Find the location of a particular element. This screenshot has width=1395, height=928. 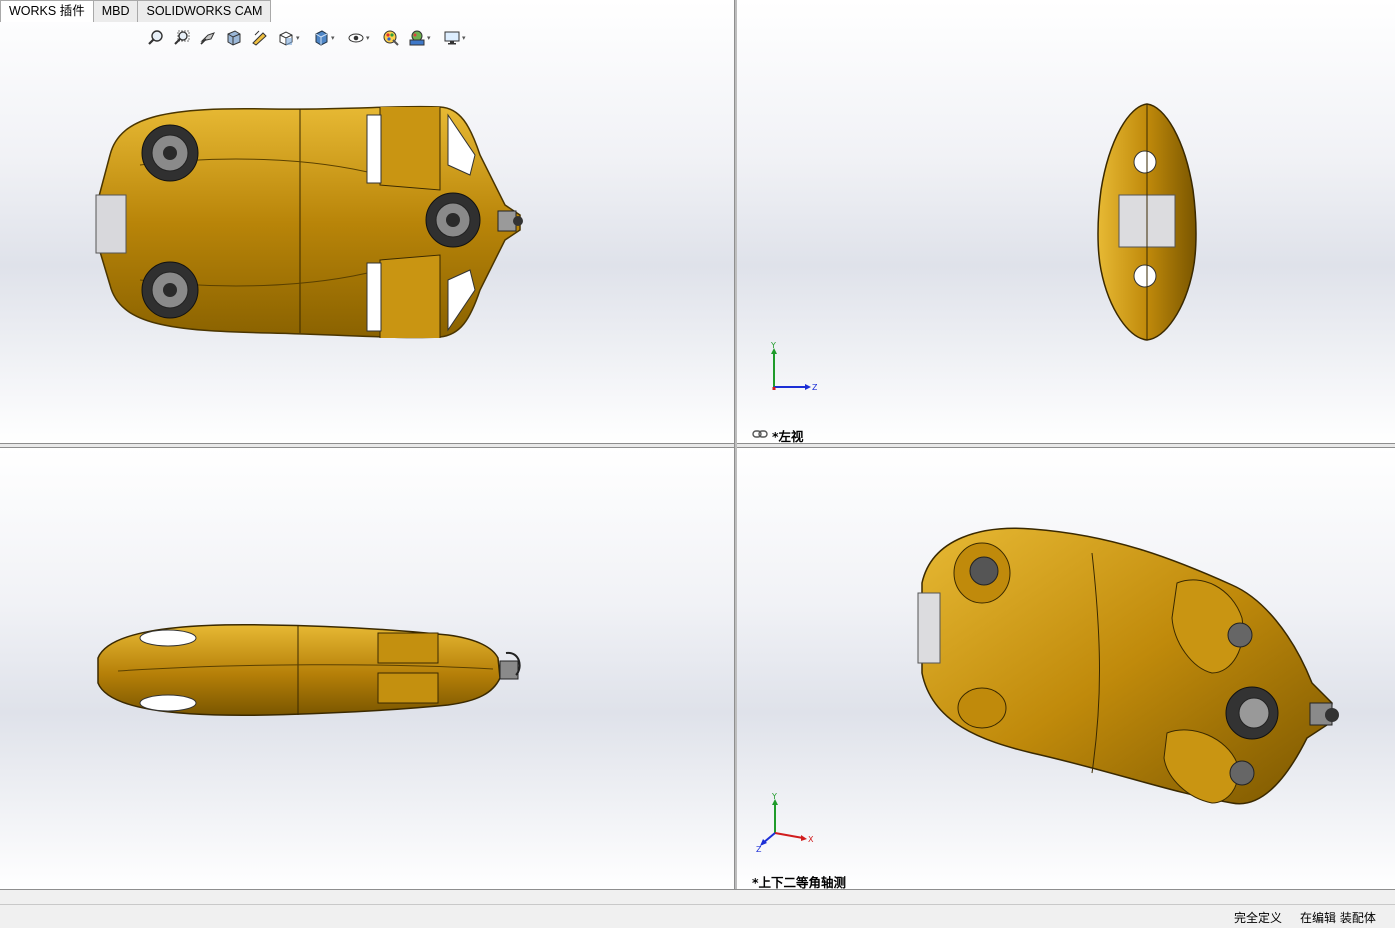

rov-model-top-view is located at coordinates (310, 222).